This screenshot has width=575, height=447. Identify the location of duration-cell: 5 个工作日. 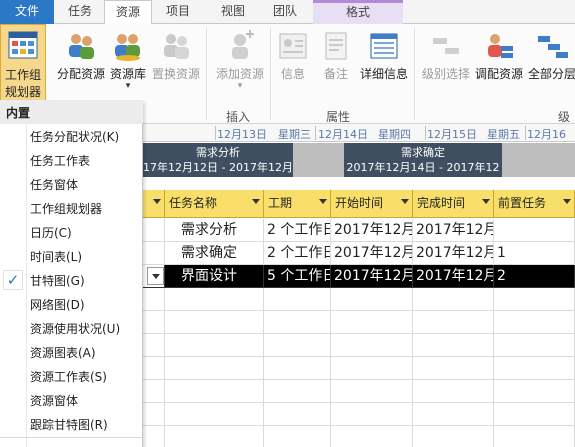
(297, 276).